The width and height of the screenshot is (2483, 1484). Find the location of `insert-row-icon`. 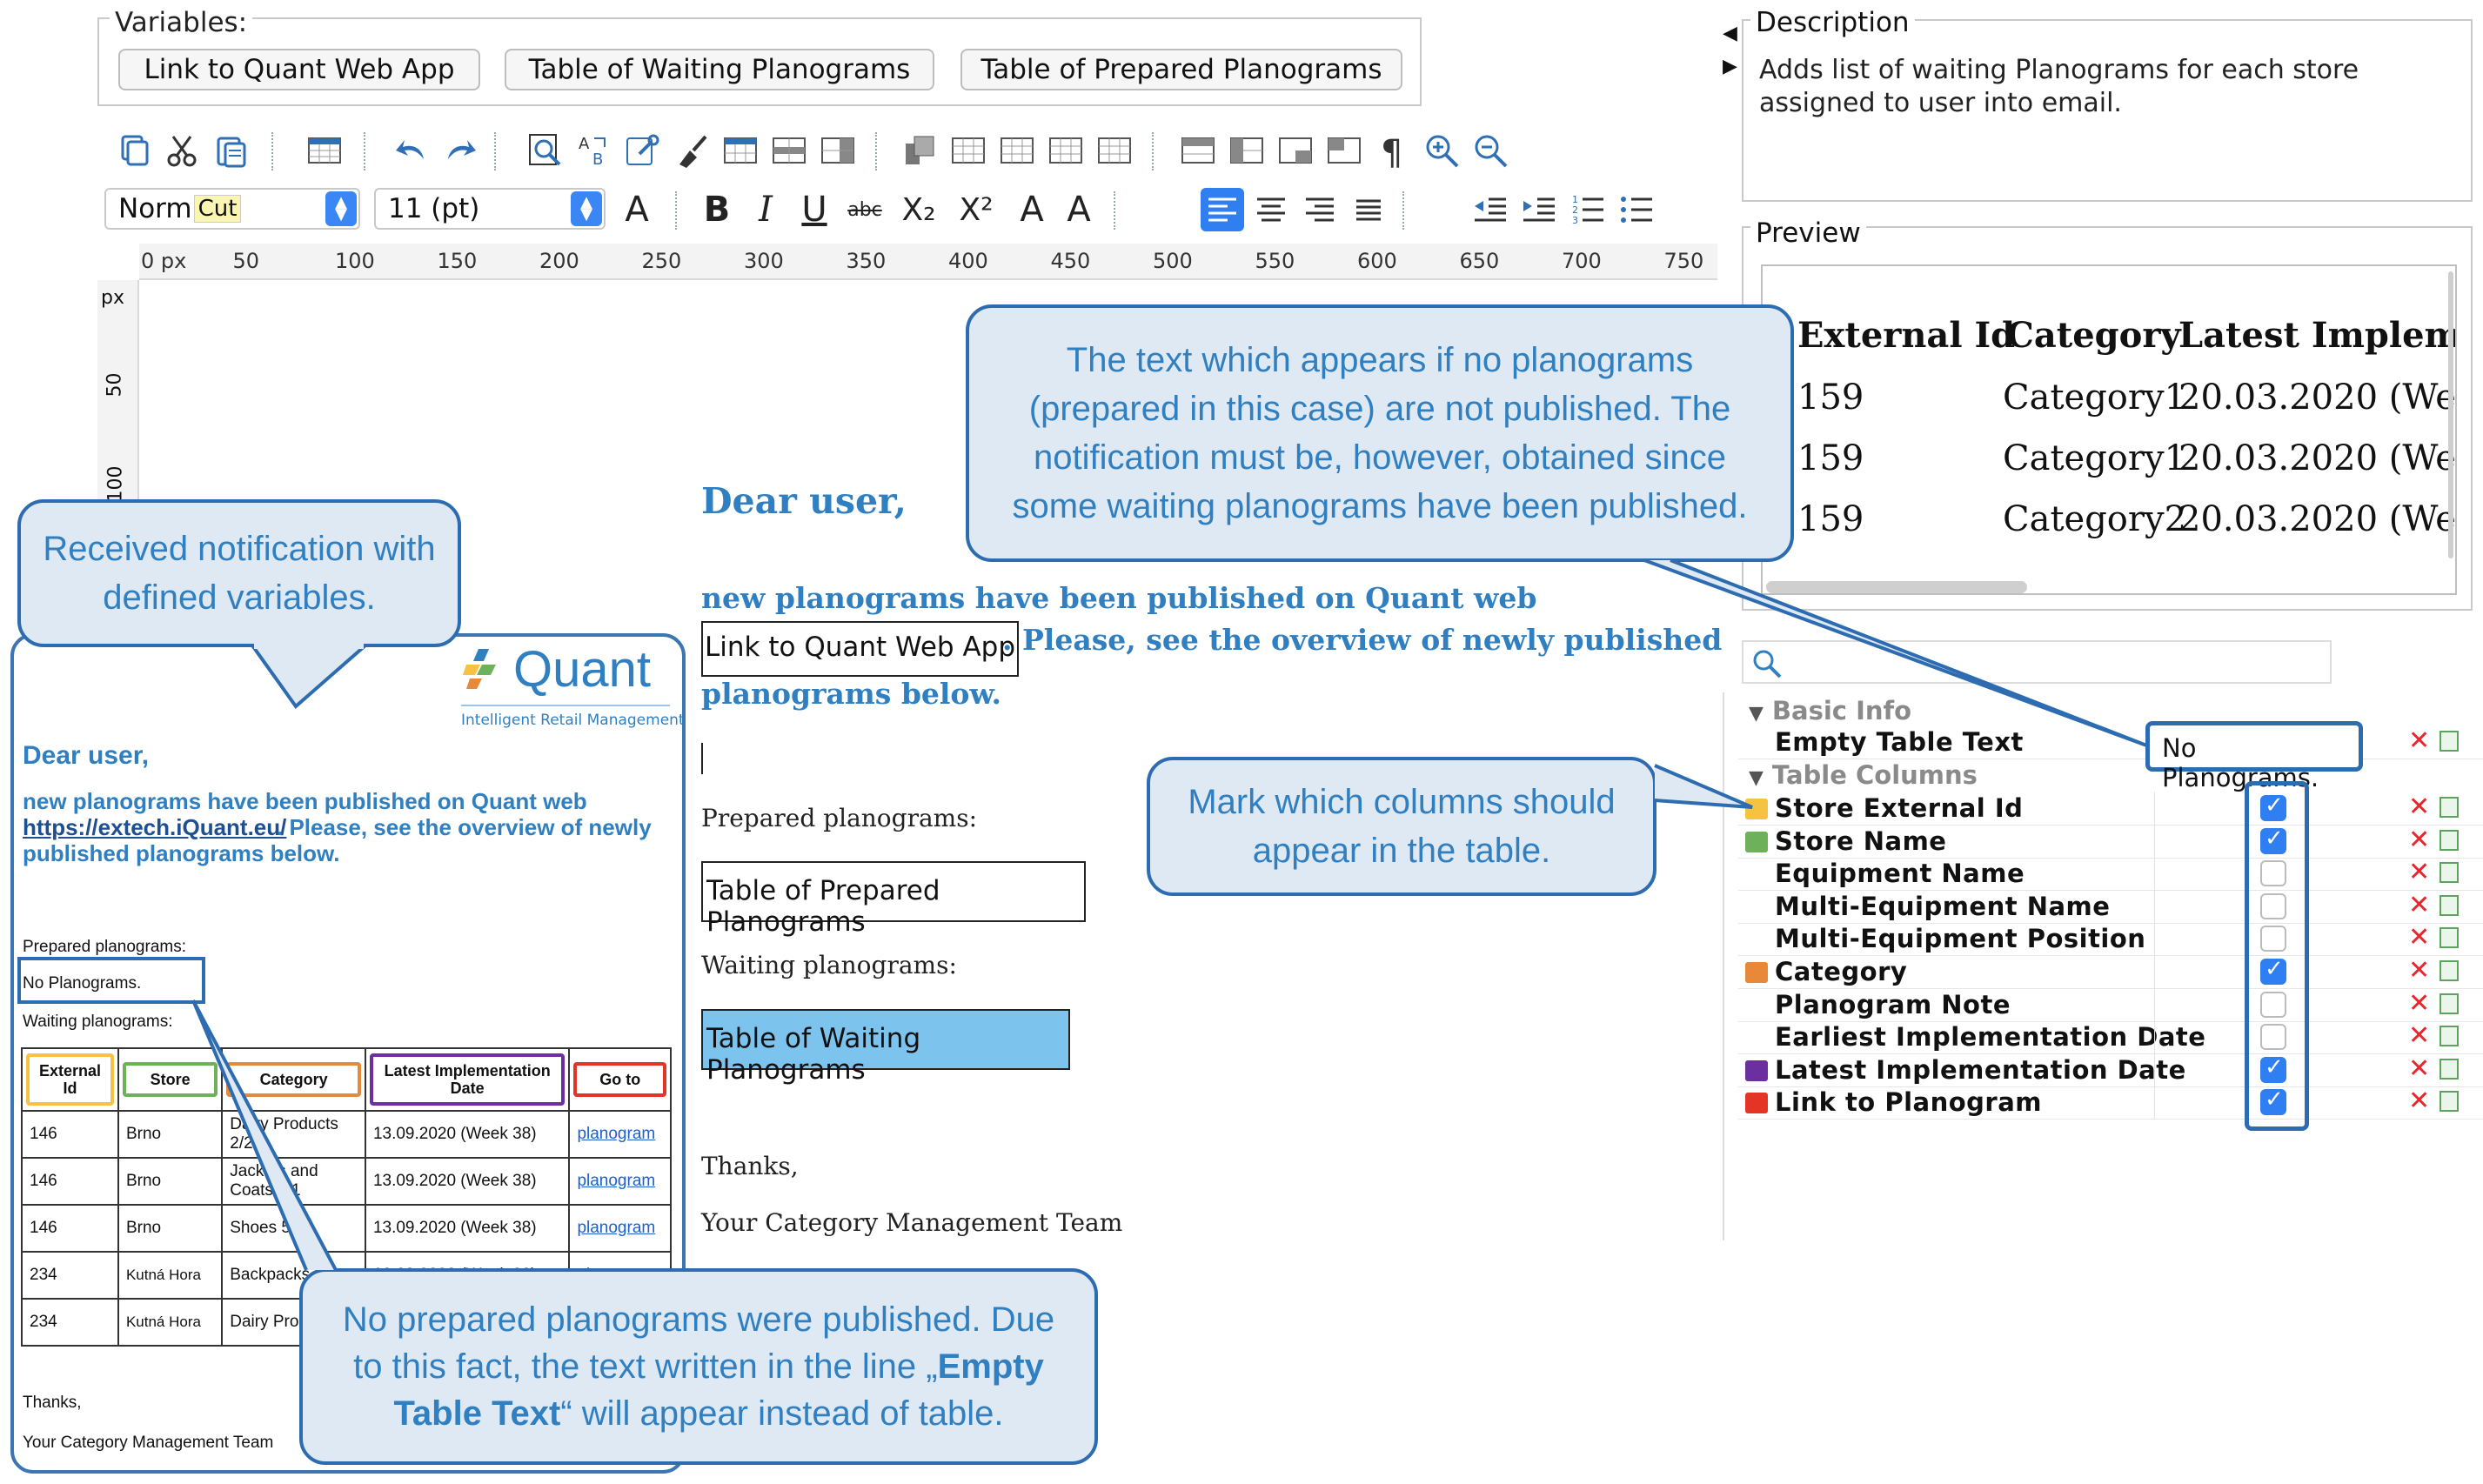

insert-row-icon is located at coordinates (789, 150).